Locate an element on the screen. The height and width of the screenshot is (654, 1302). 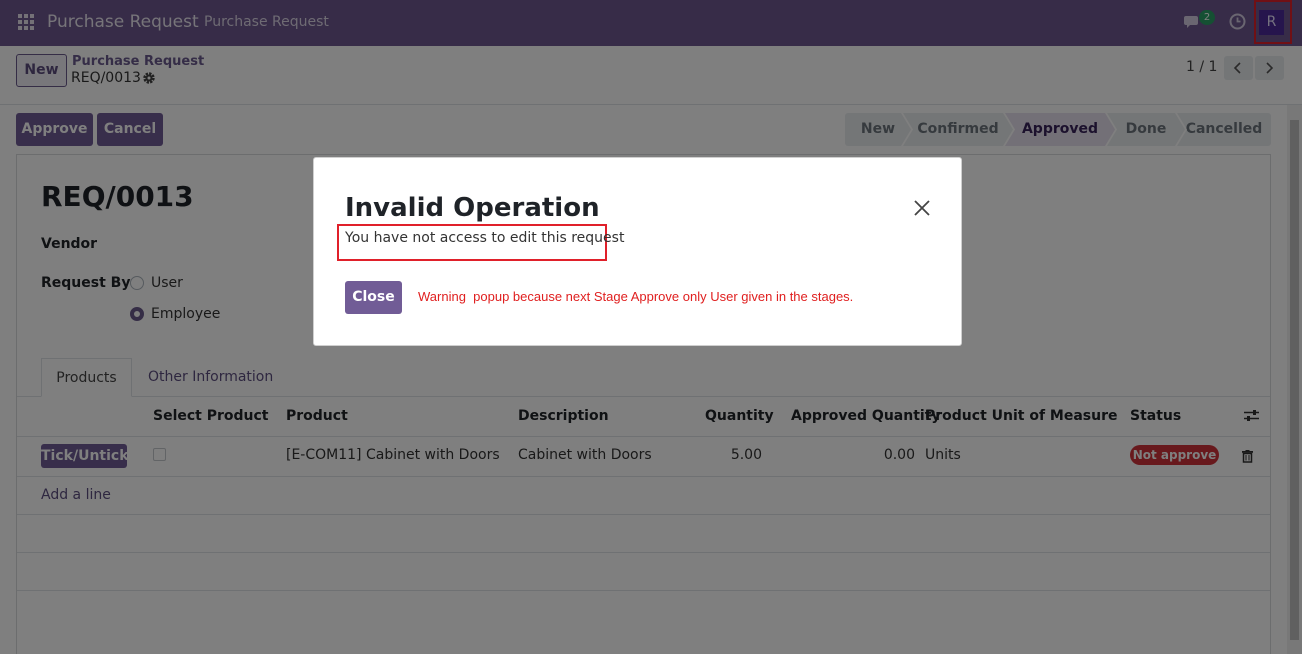
dialog-title: Invalid Operation is located at coordinates (472, 208).